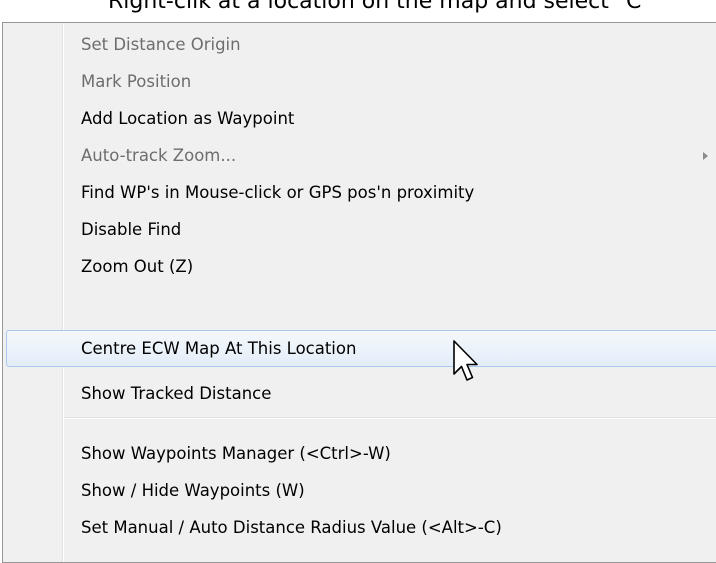 This screenshot has width=716, height=563. Describe the element at coordinates (361, 118) in the screenshot. I see `menu-item-add-location-as-waypoint: Add Location as Waypoint` at that location.